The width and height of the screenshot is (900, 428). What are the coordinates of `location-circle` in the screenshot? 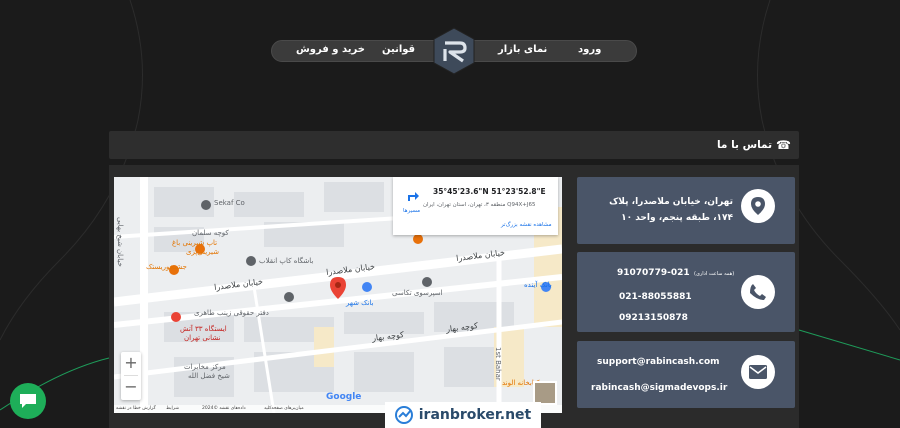 It's located at (758, 206).